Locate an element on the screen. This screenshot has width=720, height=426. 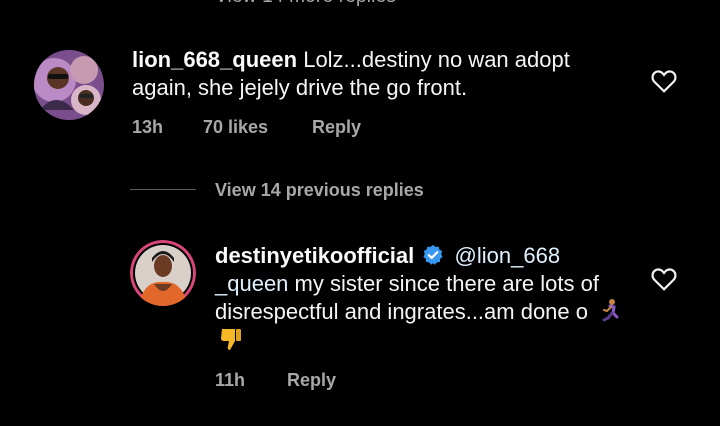
comment-timestamp: 13h is located at coordinates (148, 127).